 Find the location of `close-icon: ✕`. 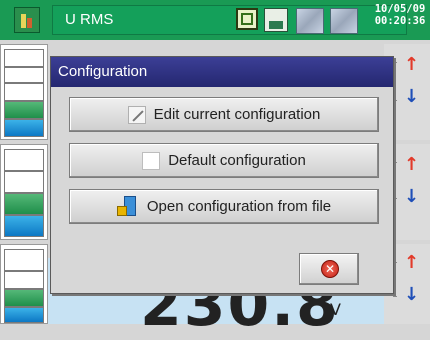

close-icon: ✕ is located at coordinates (330, 269).